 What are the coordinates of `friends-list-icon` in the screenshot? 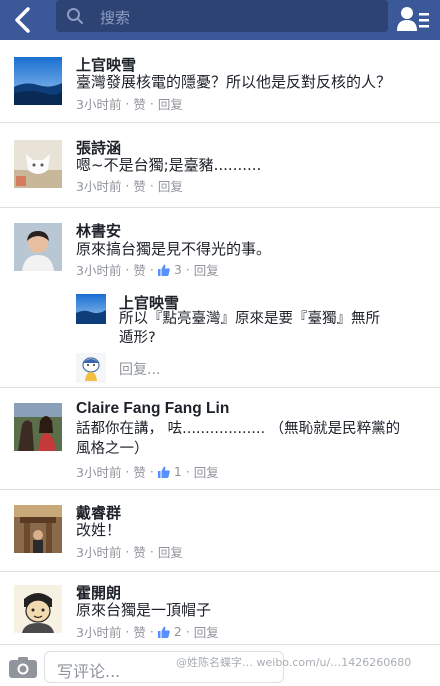 It's located at (413, 19).